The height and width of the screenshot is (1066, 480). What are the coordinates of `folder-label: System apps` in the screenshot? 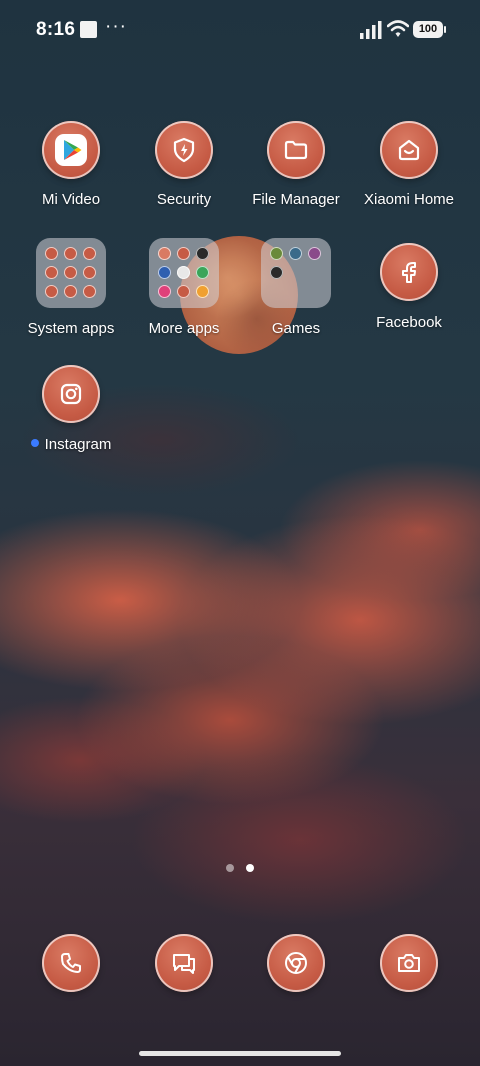 It's located at (71, 328).